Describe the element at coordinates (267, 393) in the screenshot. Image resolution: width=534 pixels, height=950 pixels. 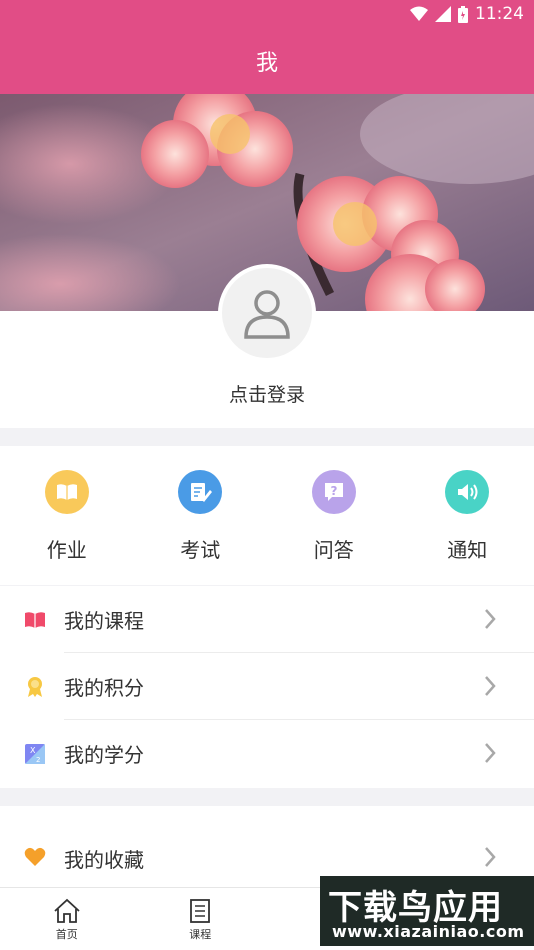
I see `login-link: 点击登录` at that location.